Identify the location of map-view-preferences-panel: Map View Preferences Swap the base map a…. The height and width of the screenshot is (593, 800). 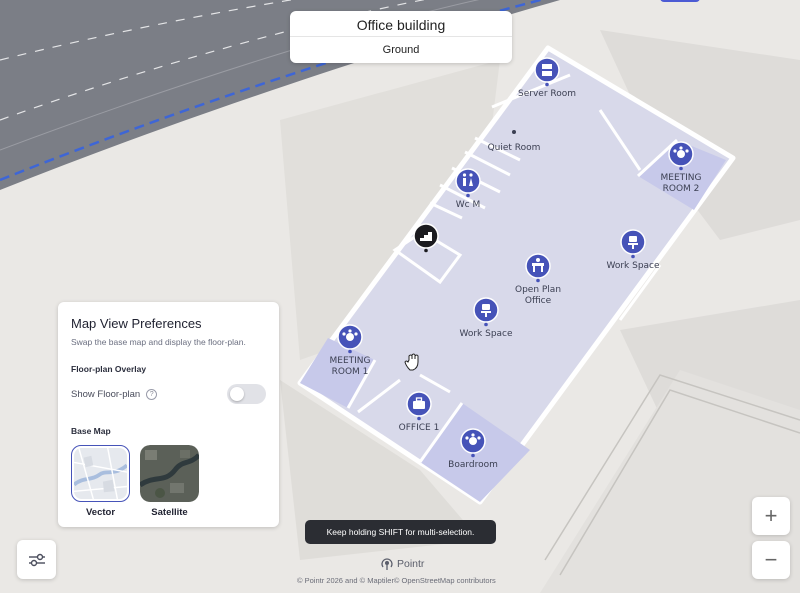
(168, 414).